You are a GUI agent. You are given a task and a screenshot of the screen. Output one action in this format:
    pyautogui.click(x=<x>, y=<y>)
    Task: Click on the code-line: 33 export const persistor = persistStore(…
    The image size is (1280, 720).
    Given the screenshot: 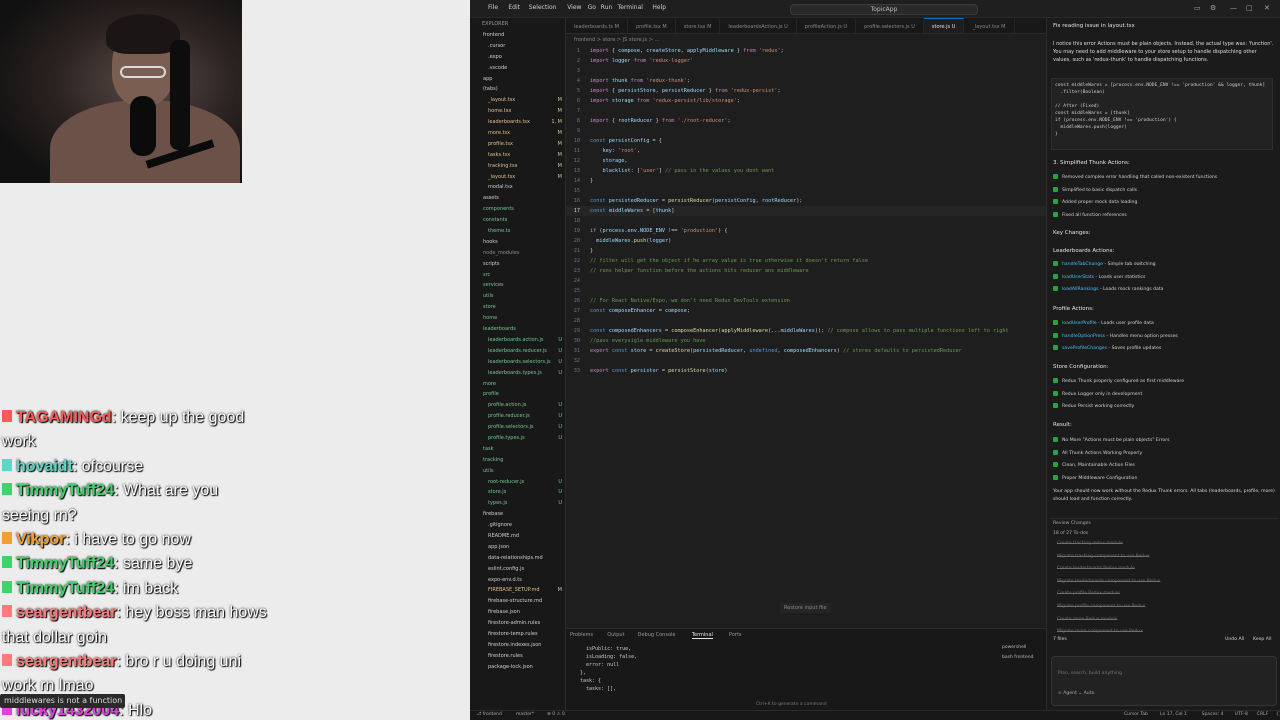 What is the action you would take?
    pyautogui.click(x=806, y=371)
    